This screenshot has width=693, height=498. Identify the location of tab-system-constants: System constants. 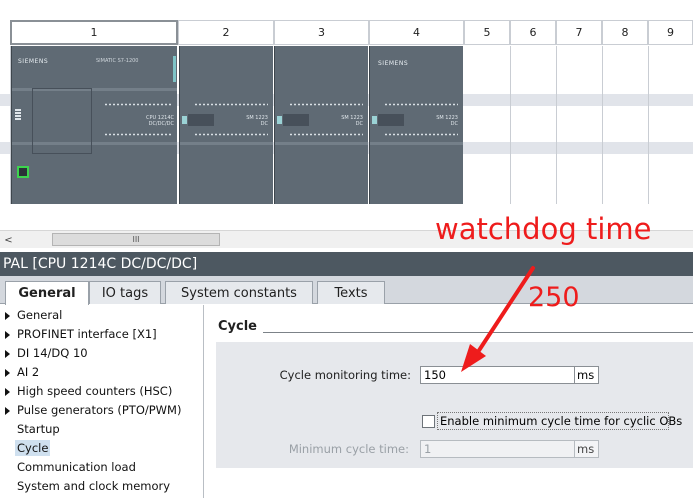
(239, 292).